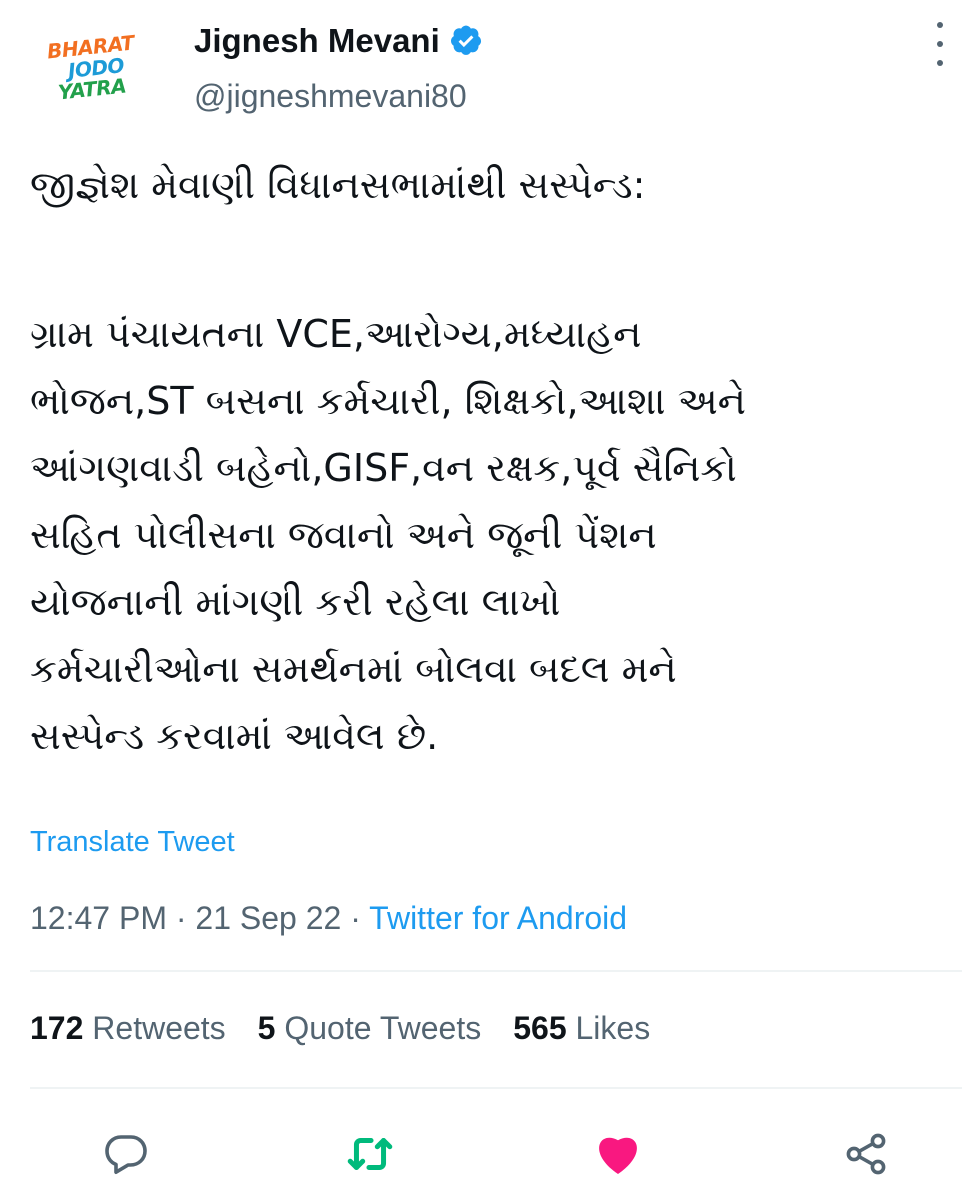 The image size is (968, 1200). I want to click on quote-tweets-label: Quote Tweets, so click(383, 1028).